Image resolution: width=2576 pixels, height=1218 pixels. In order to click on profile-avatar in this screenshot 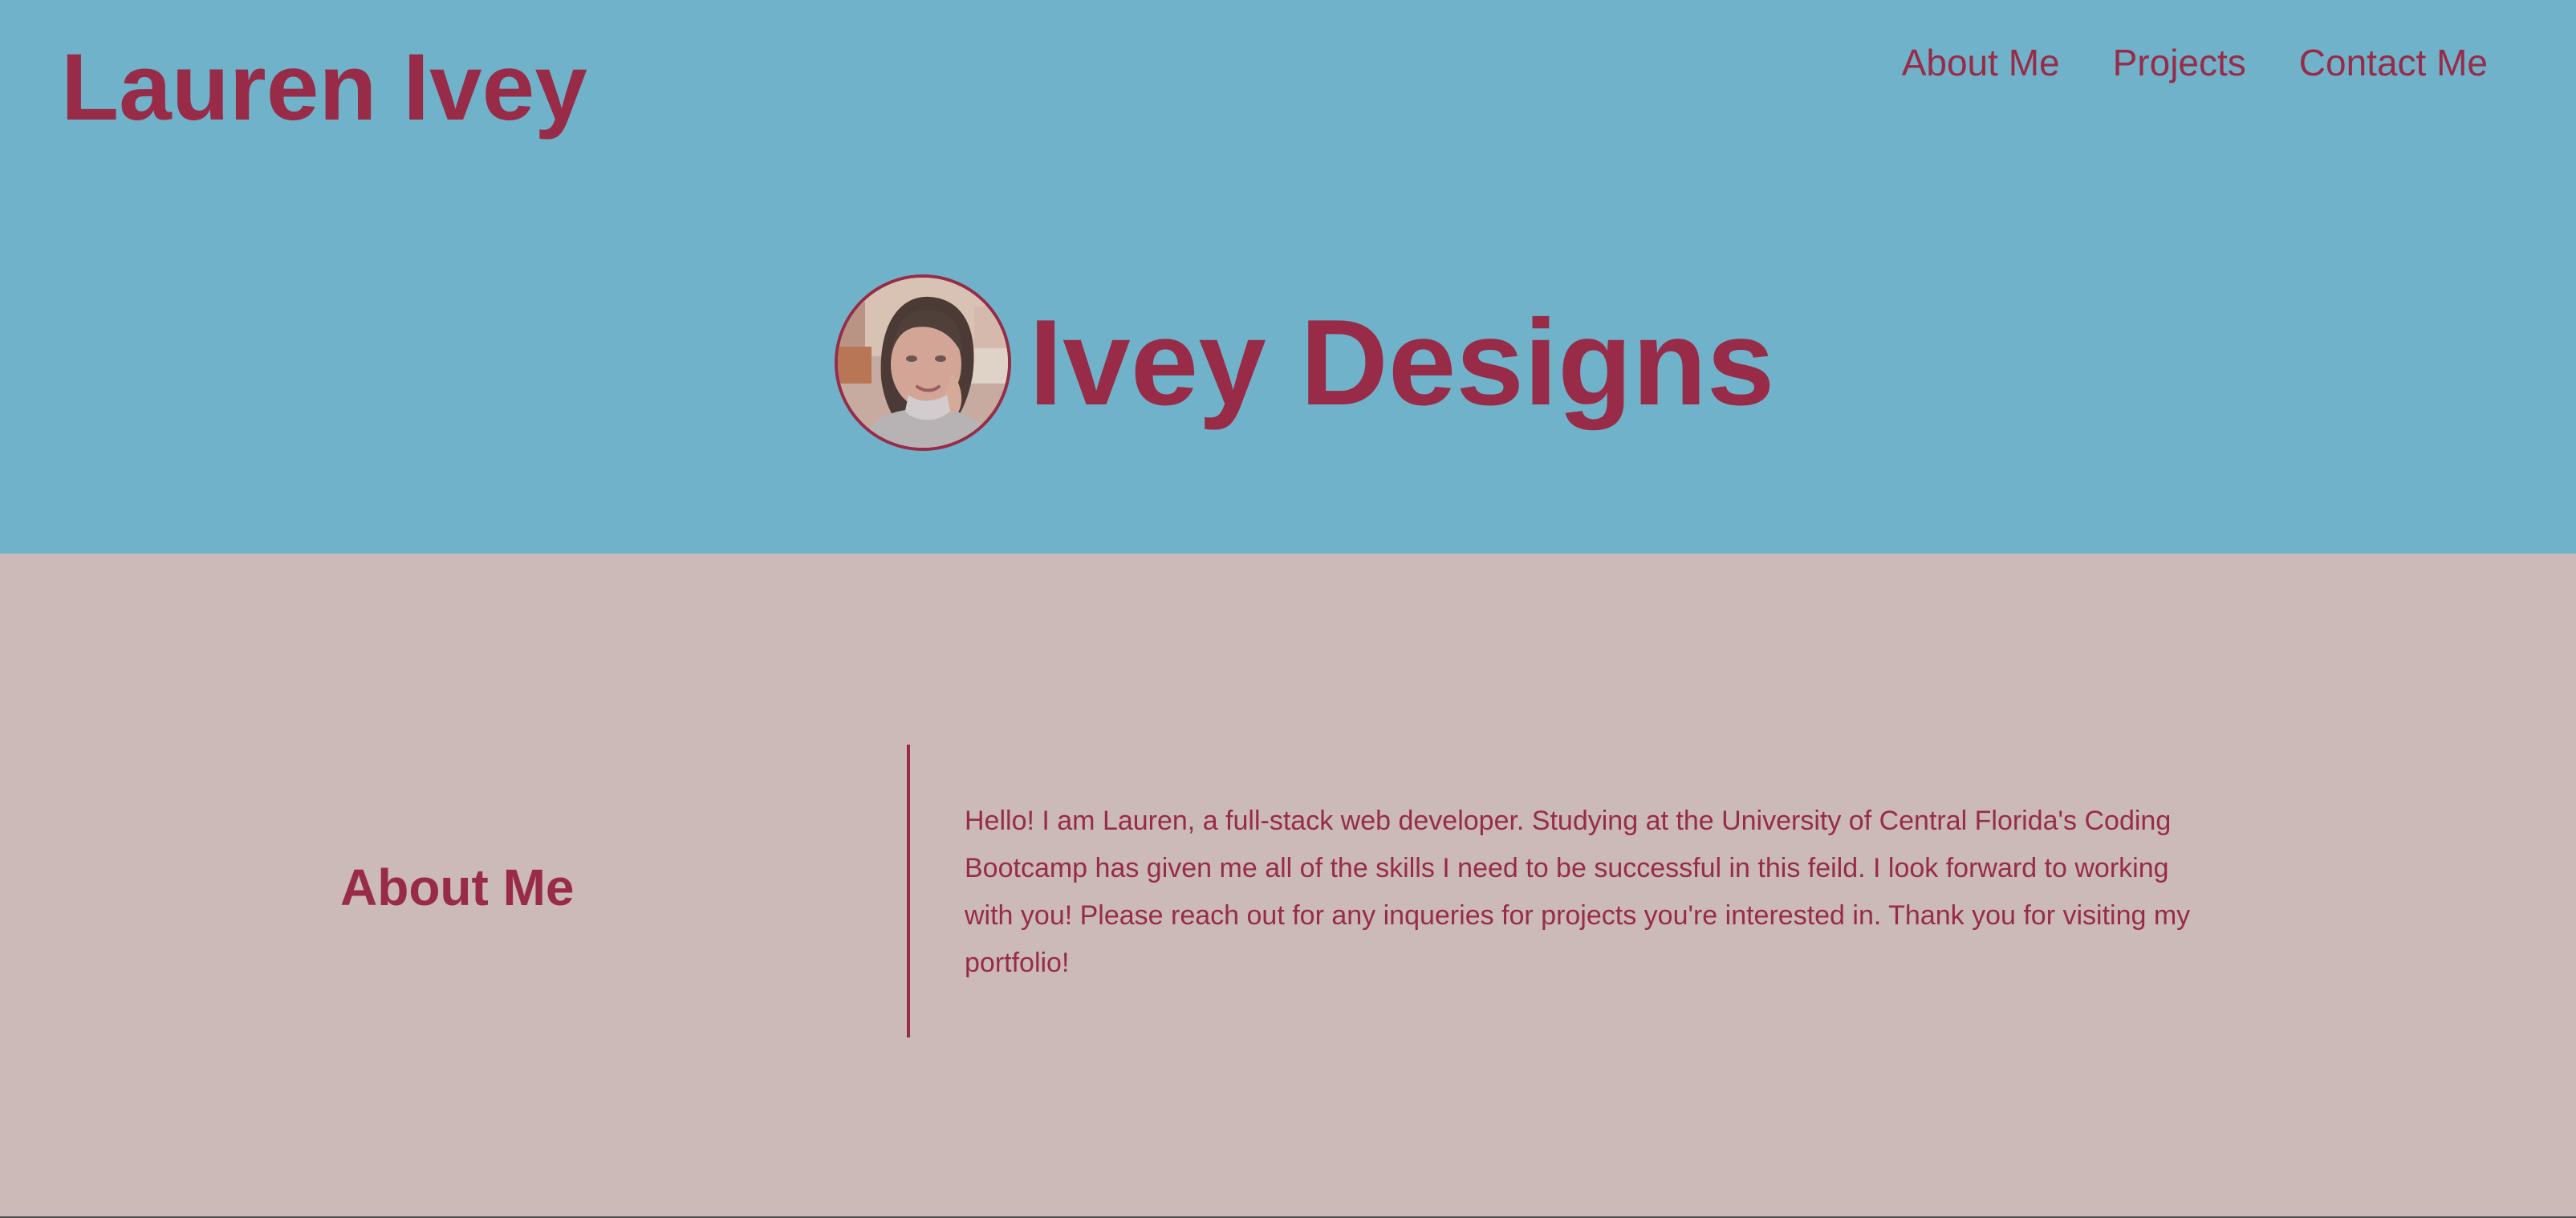, I will do `click(923, 362)`.